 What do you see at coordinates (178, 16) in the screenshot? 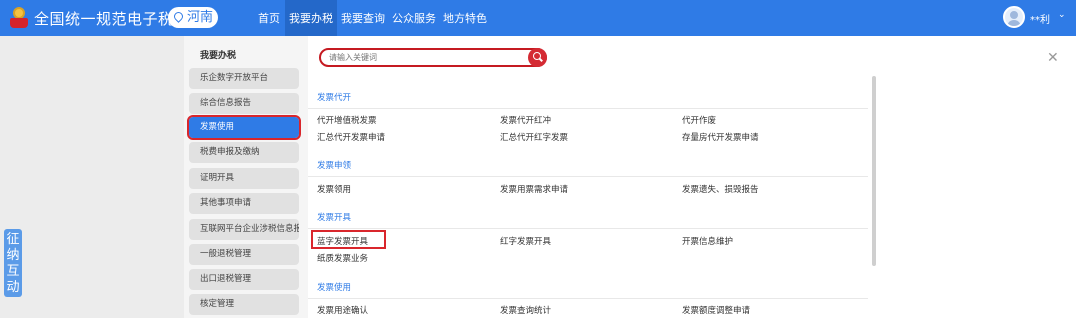
I see `location-pin-icon` at bounding box center [178, 16].